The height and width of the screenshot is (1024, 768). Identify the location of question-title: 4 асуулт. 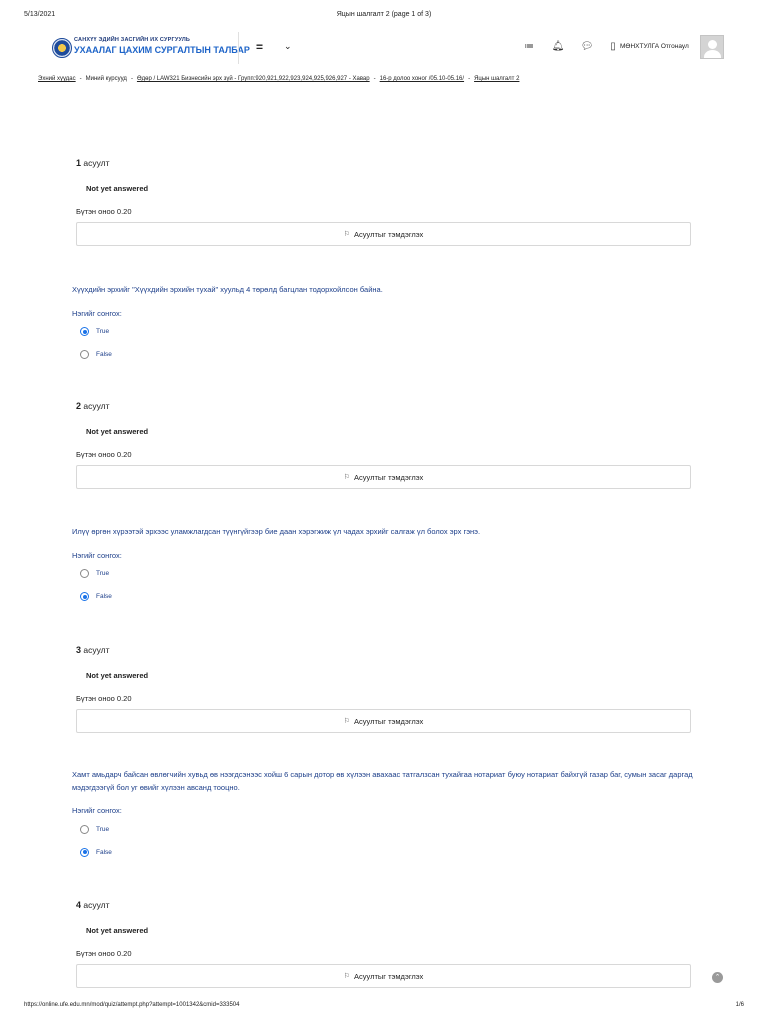
(384, 905).